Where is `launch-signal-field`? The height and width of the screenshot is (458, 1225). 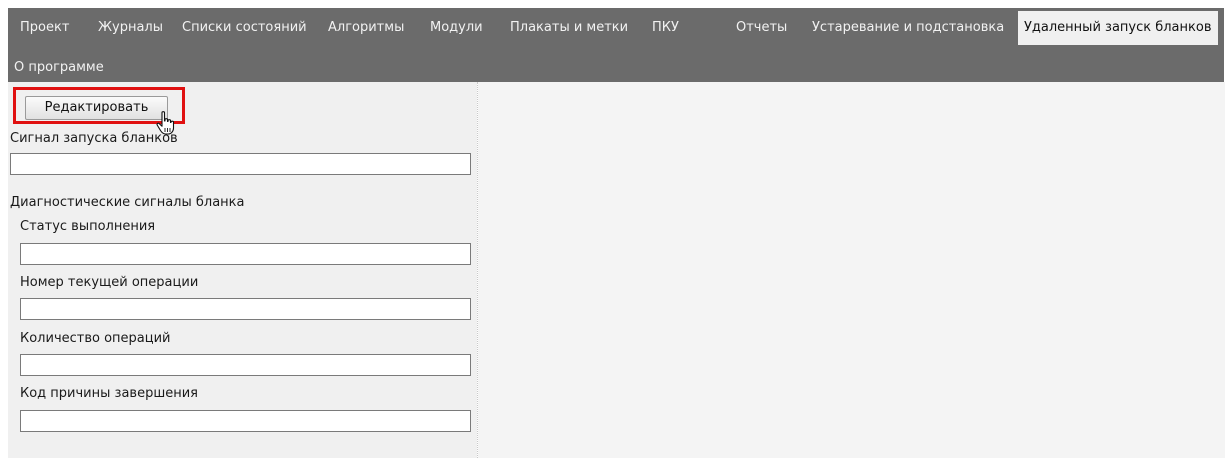 launch-signal-field is located at coordinates (240, 164).